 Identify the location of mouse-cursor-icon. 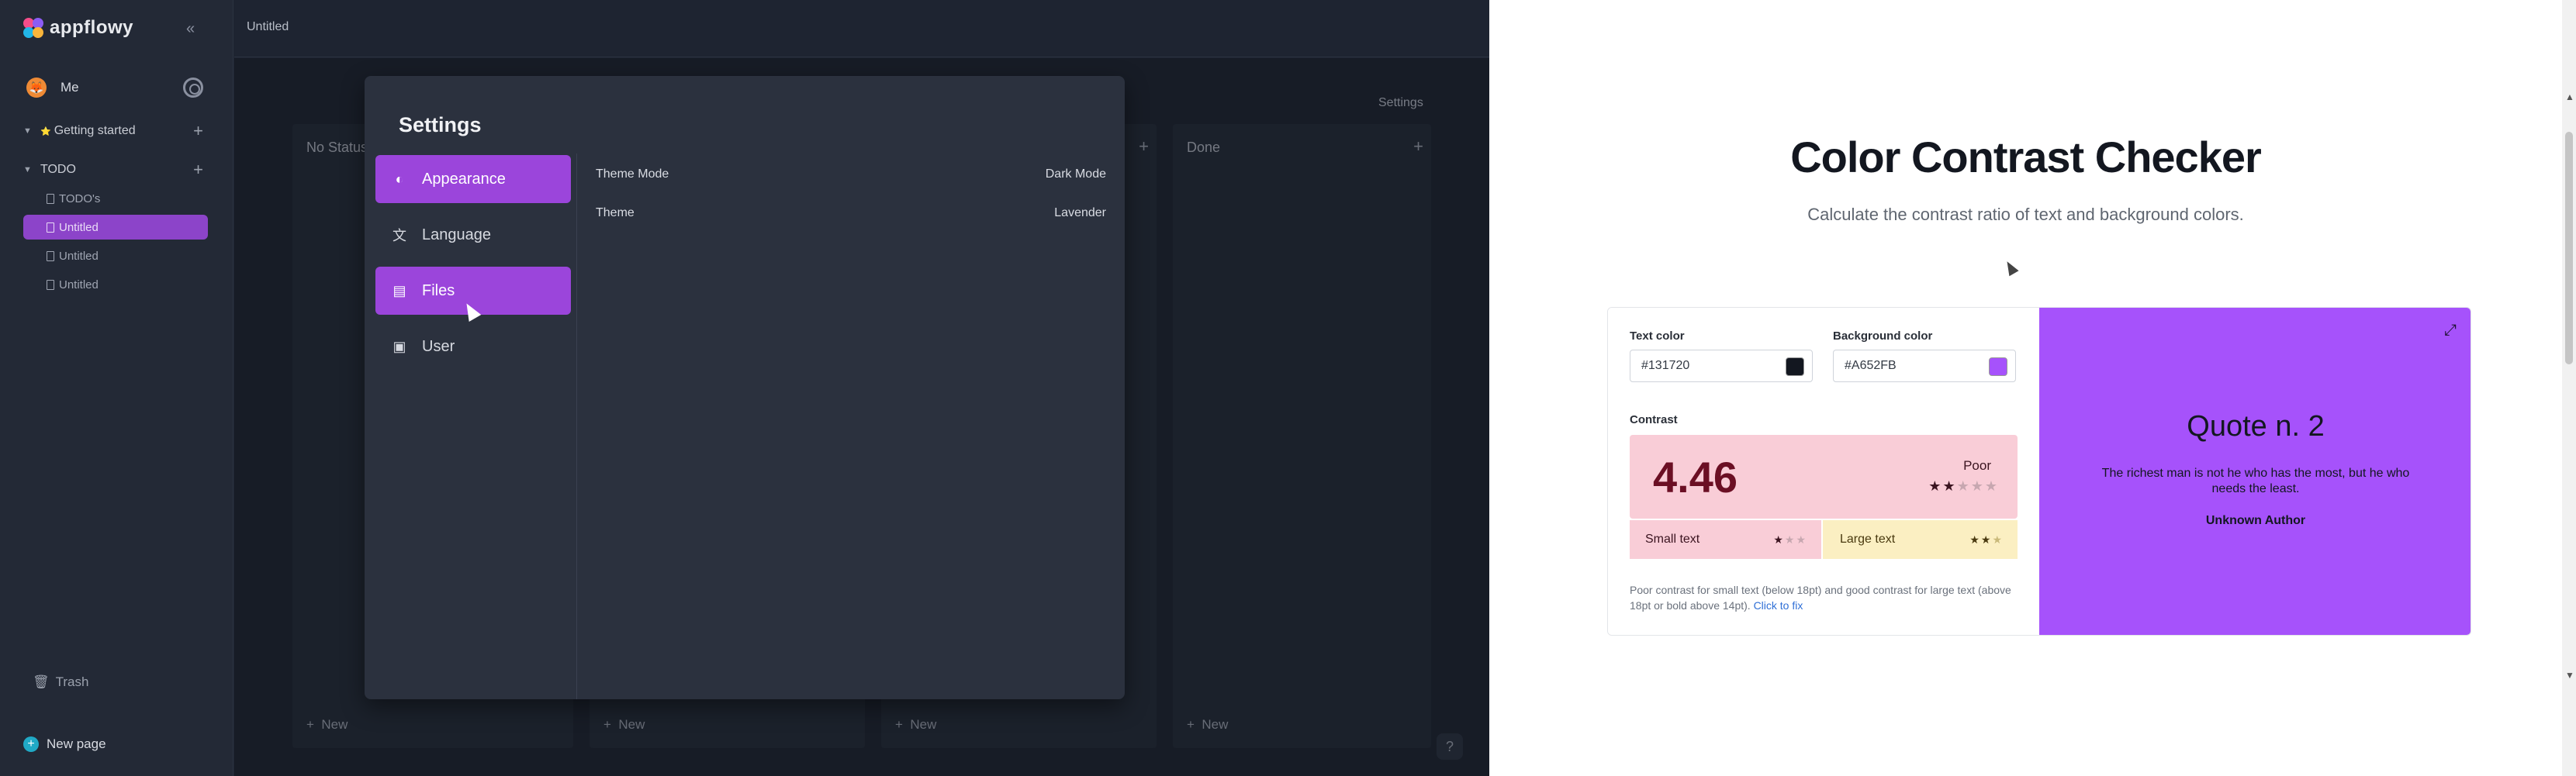
(2010, 267).